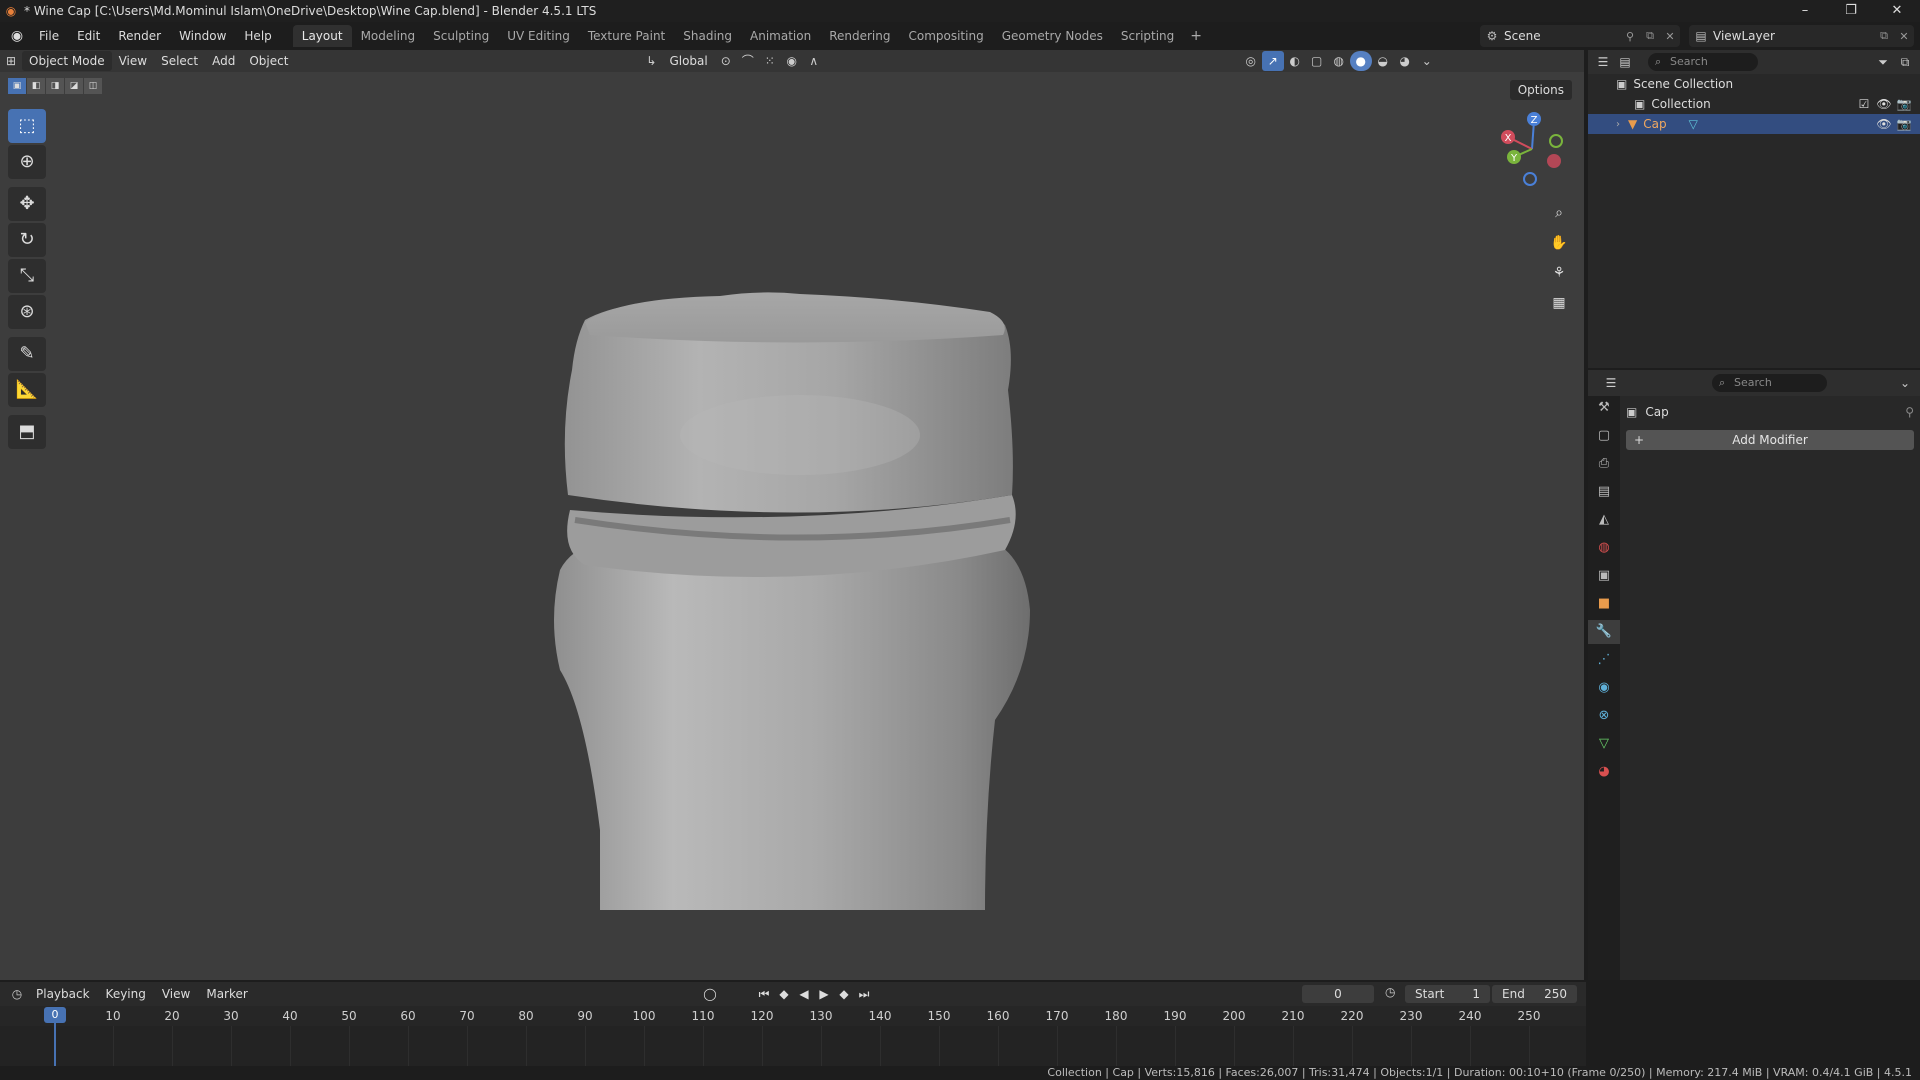  Describe the element at coordinates (88, 36) in the screenshot. I see `menu-edit: Edit` at that location.